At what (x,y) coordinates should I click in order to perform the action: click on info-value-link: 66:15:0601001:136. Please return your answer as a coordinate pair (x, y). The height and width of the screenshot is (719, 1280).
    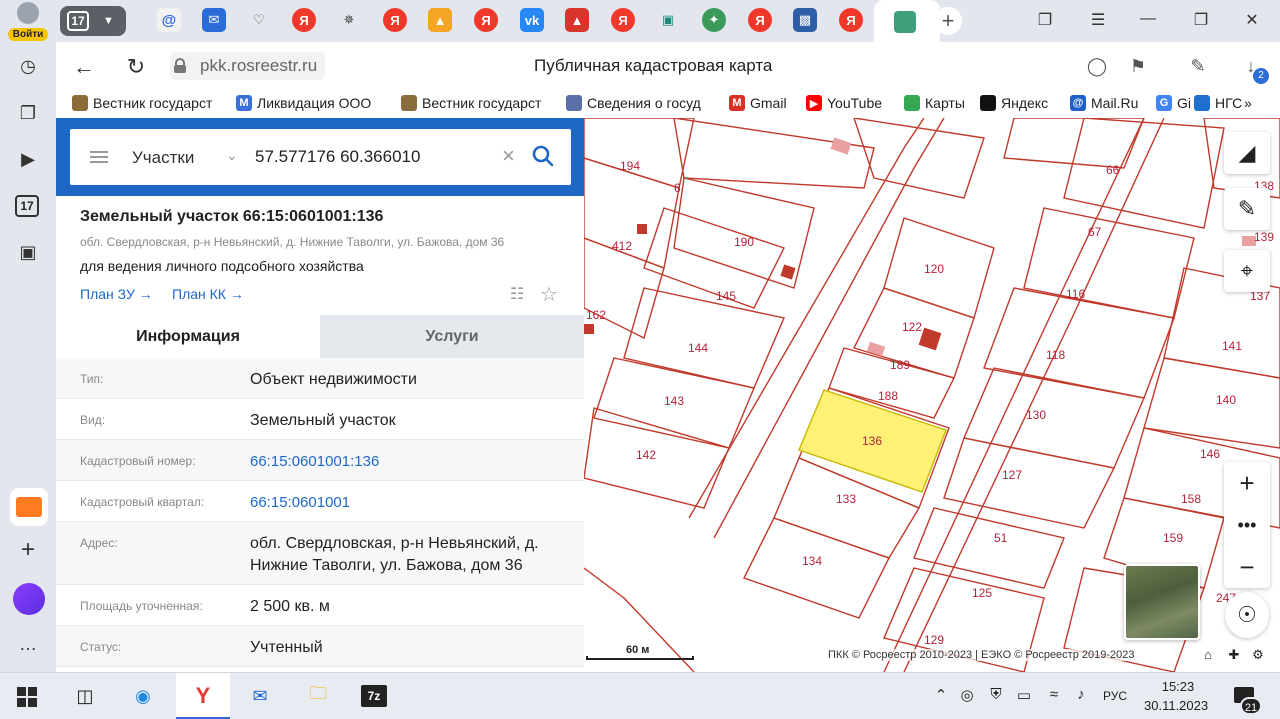
    Looking at the image, I should click on (410, 462).